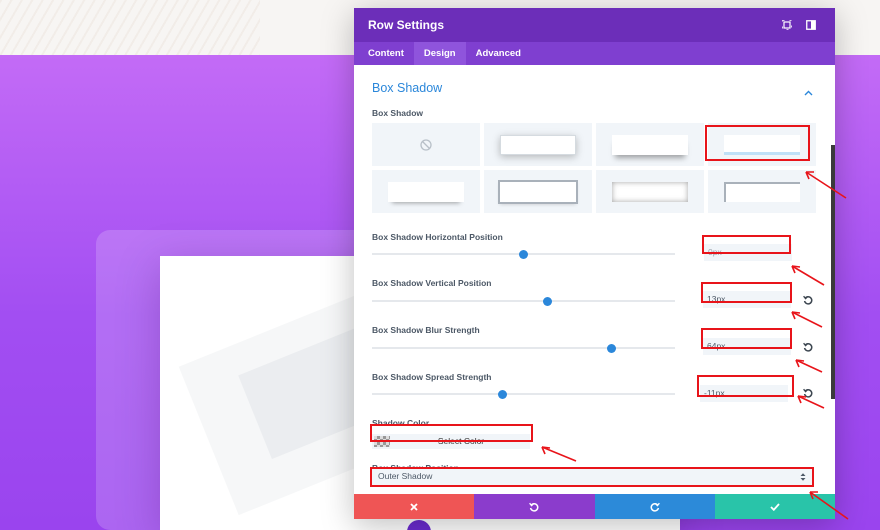 The height and width of the screenshot is (530, 880). I want to click on save-icon, so click(775, 506).